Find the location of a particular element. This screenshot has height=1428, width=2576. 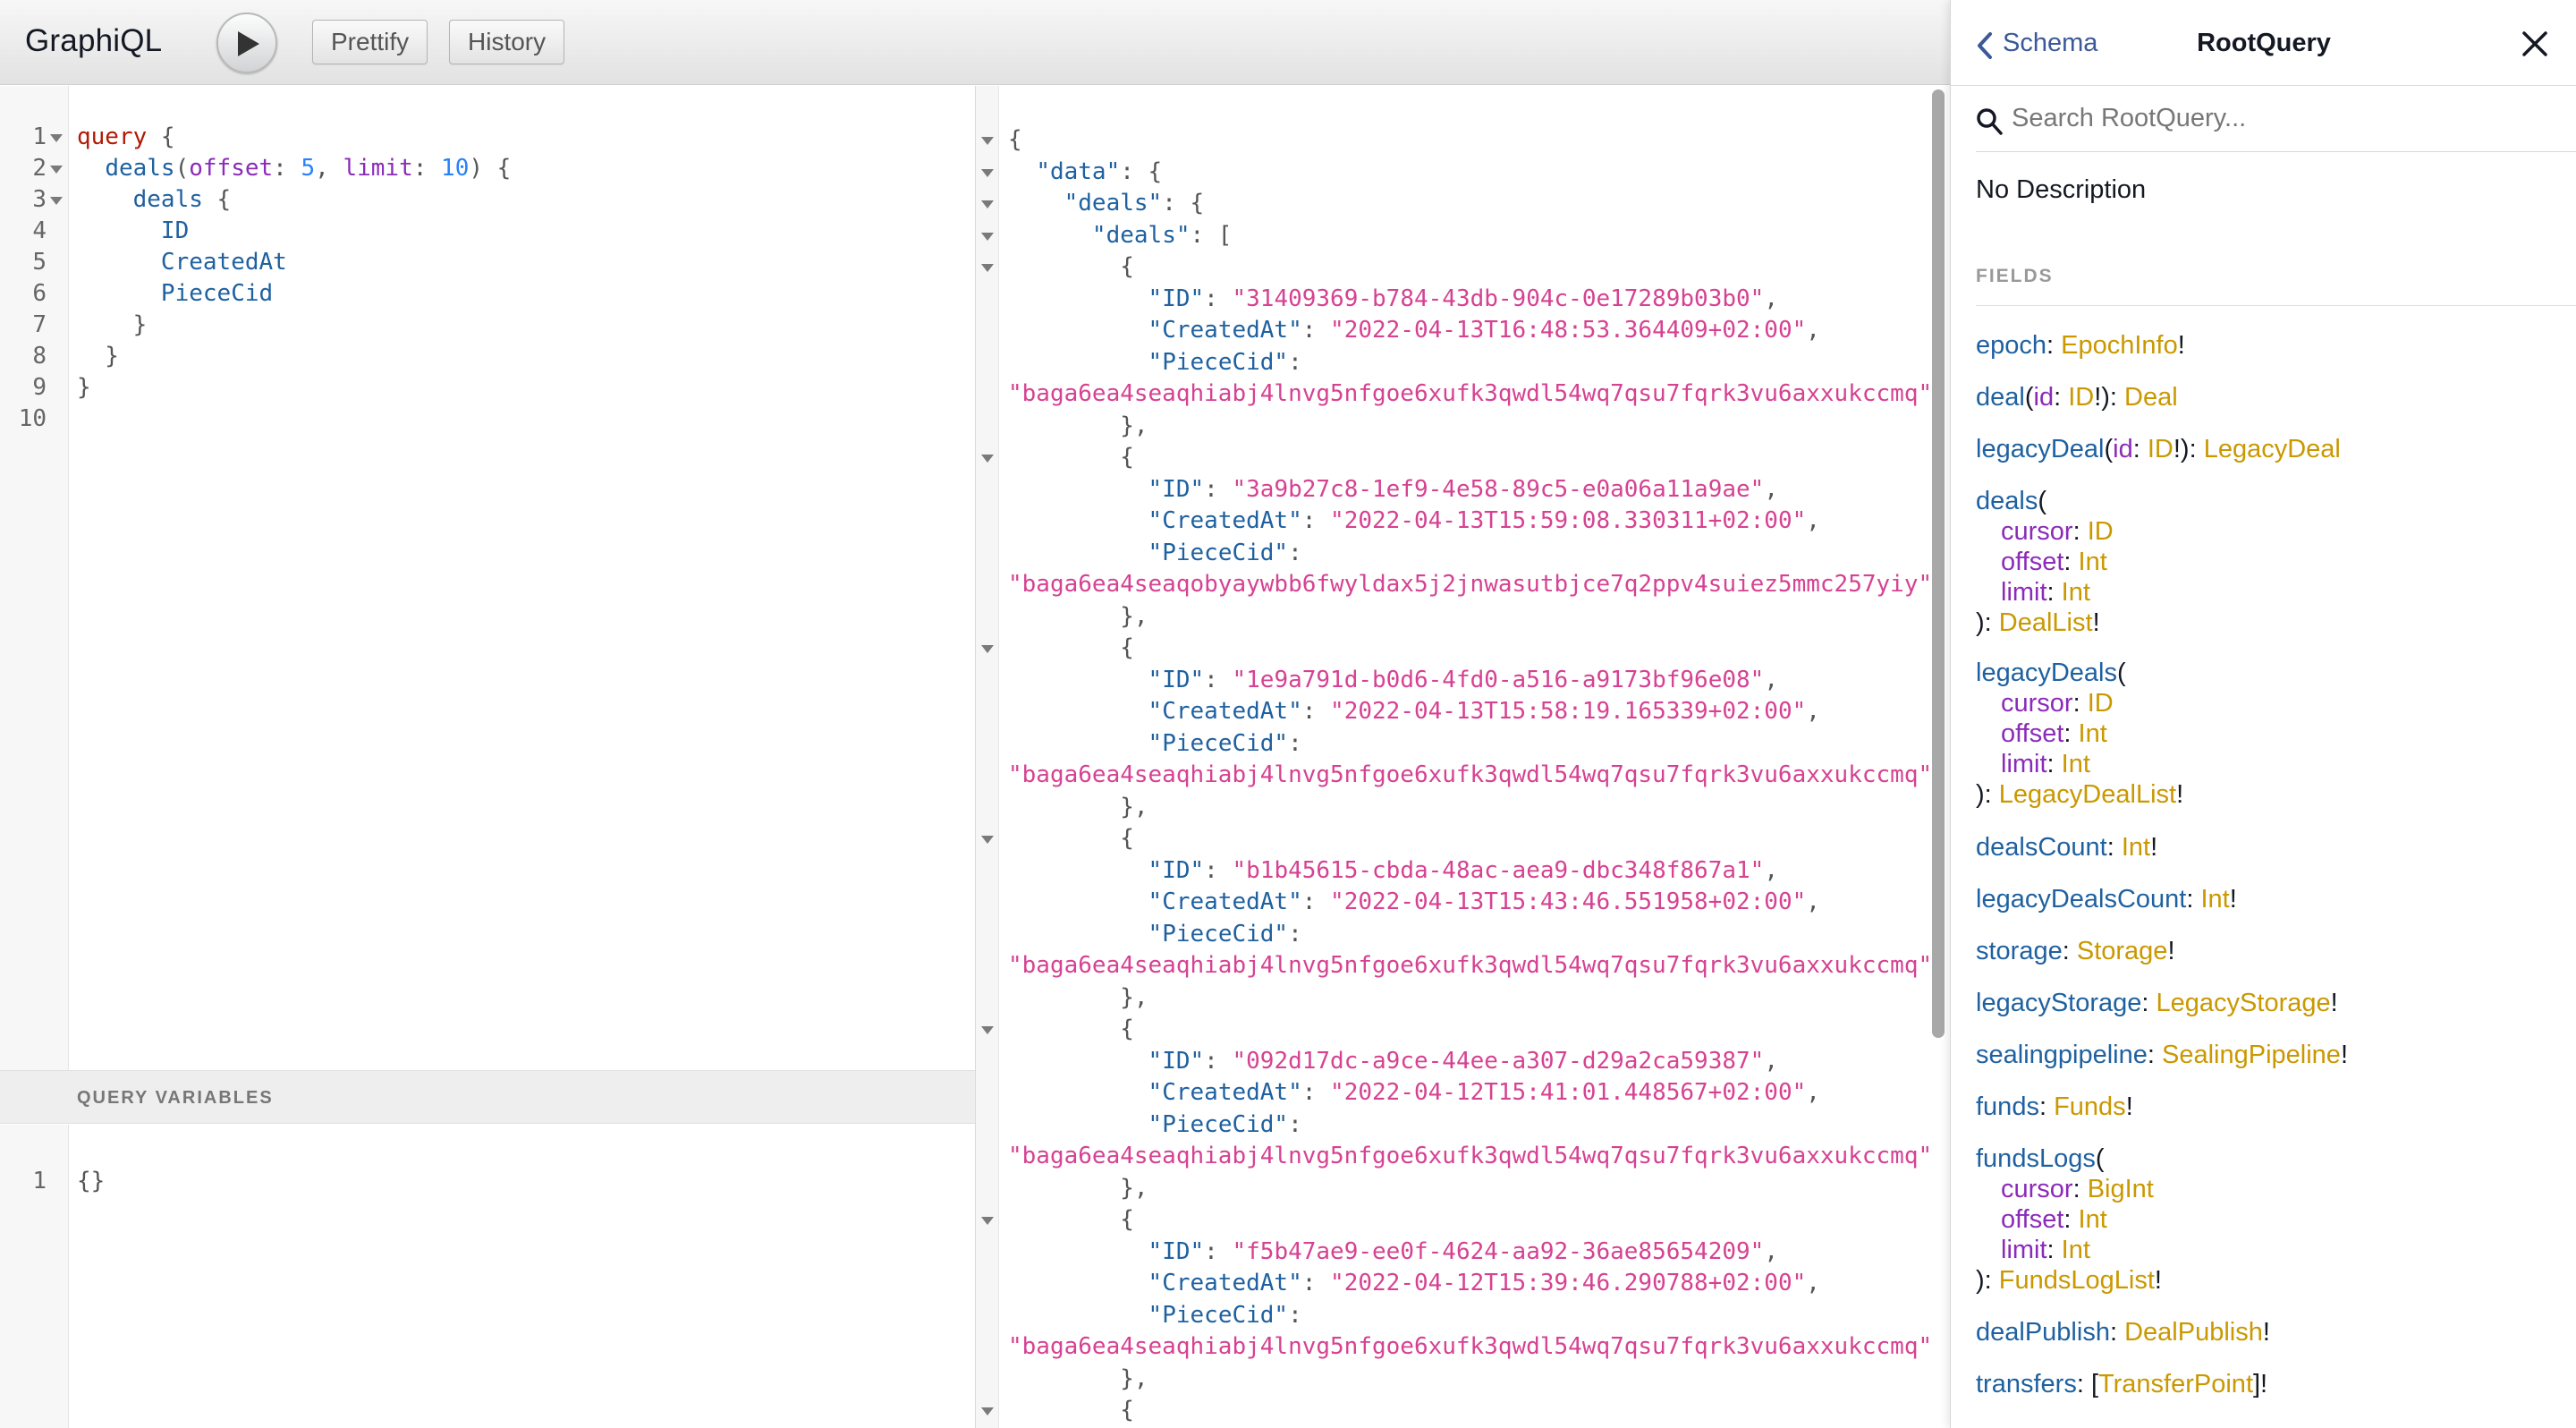

type-link: Funds is located at coordinates (2090, 1106).